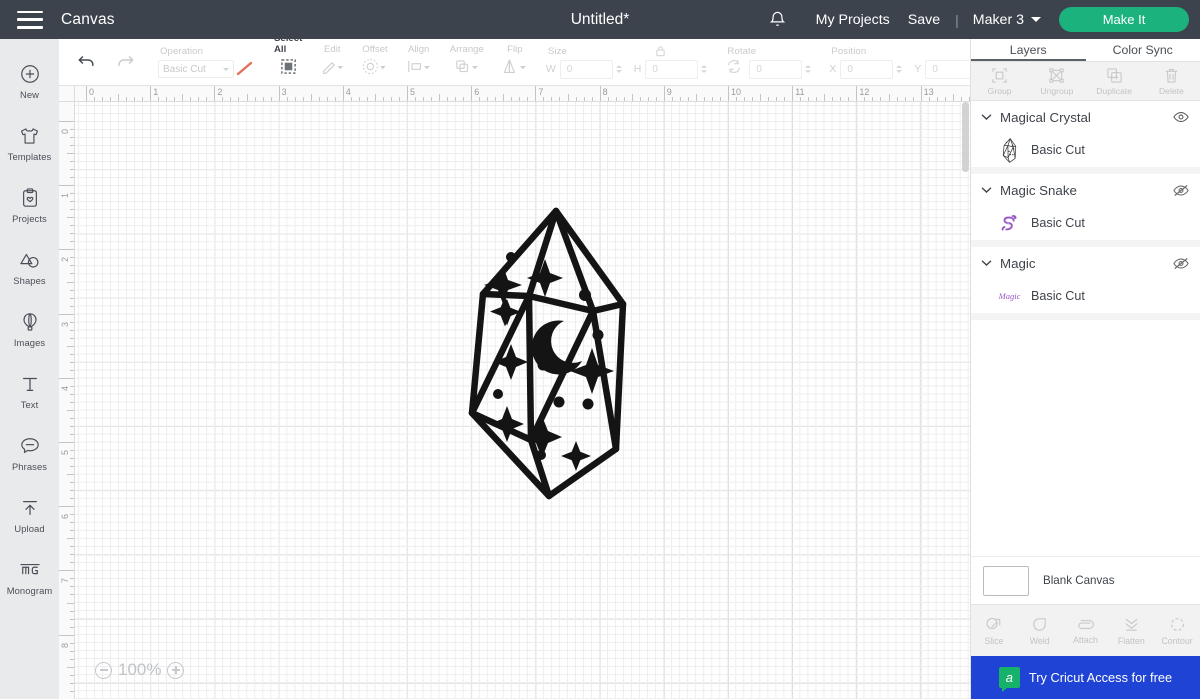 Image resolution: width=1200 pixels, height=699 pixels. What do you see at coordinates (548, 356) in the screenshot?
I see `magical-crystal-artwork` at bounding box center [548, 356].